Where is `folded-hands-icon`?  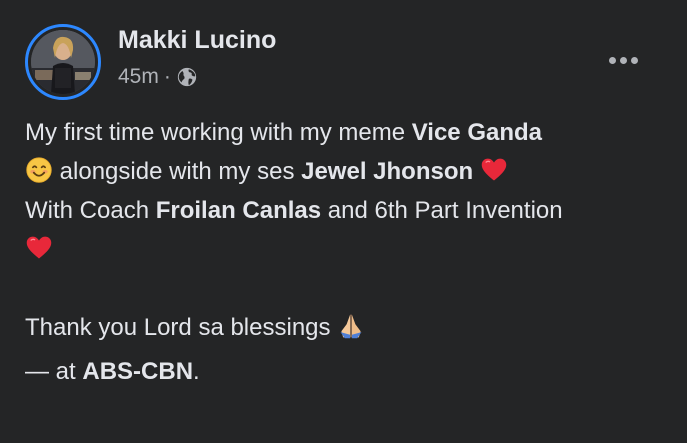
folded-hands-icon is located at coordinates (351, 326).